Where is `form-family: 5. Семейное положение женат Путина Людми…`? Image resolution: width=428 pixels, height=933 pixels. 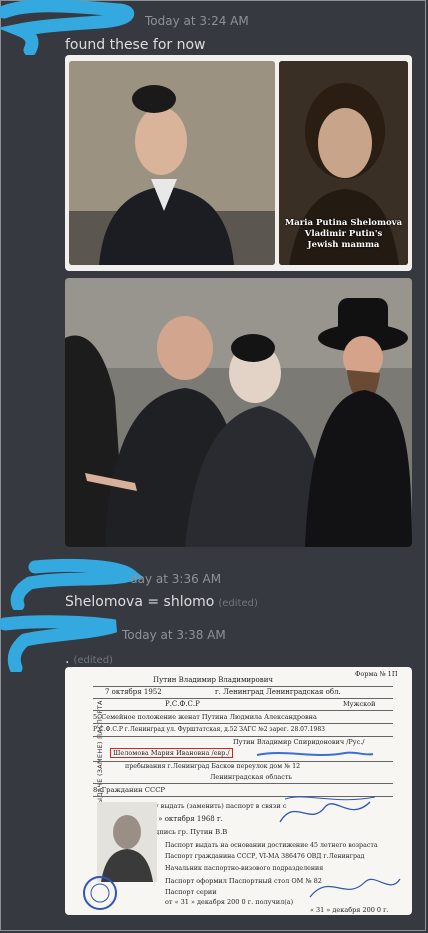 form-family: 5. Семейное положение женат Путина Людми… is located at coordinates (205, 717).